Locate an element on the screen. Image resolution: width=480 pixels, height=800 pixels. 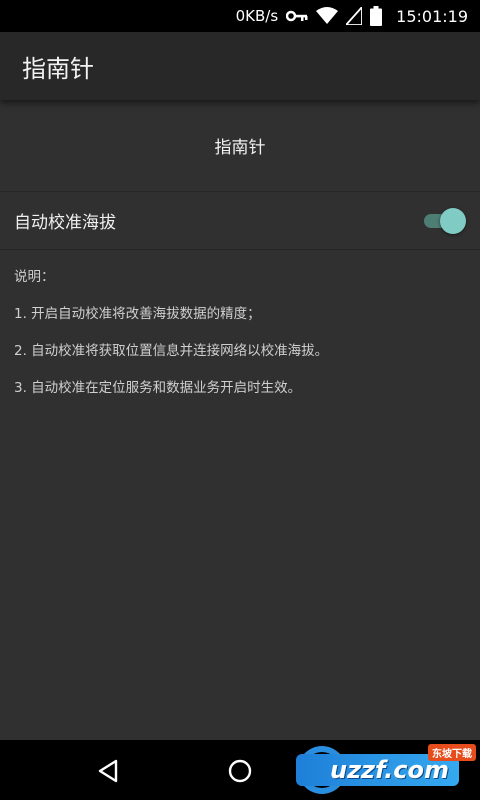
app-title: 指南针 is located at coordinates (58, 68).